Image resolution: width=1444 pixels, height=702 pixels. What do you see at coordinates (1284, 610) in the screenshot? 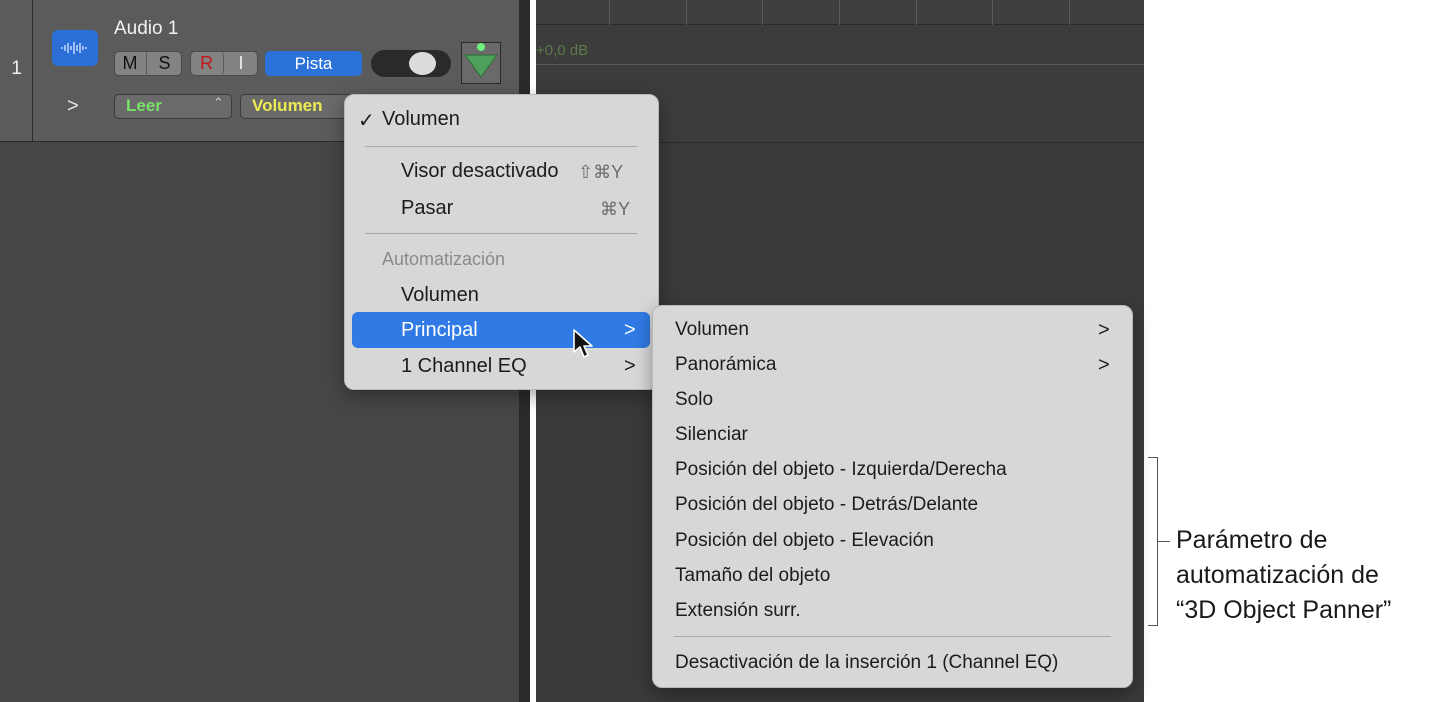
I see `callout-line-3: “3D Object Panner”` at bounding box center [1284, 610].